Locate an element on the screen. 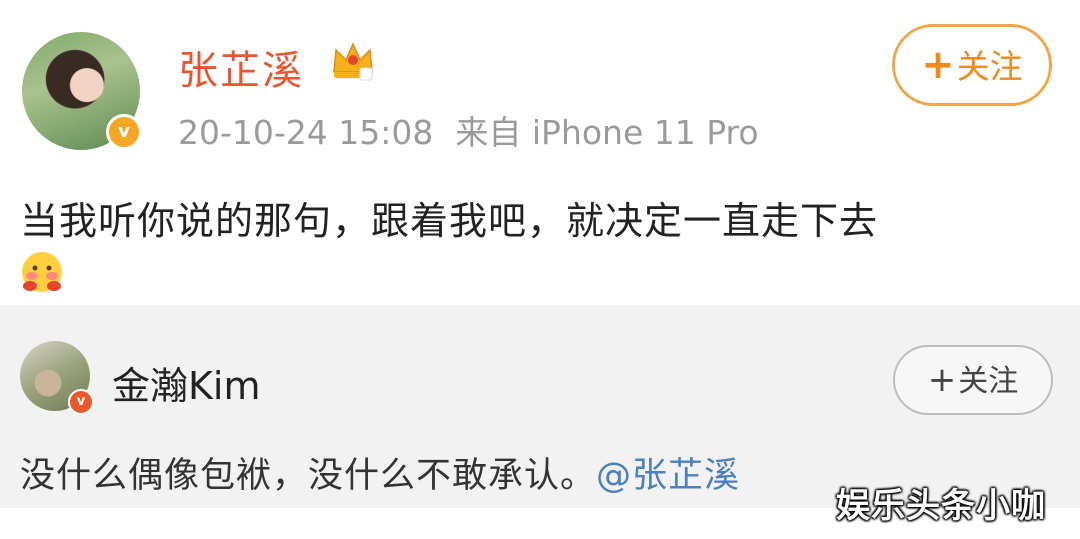 The width and height of the screenshot is (1080, 539). comment-text: 没什么偶像包袱，没什么不敢承认。 is located at coordinates (308, 476).